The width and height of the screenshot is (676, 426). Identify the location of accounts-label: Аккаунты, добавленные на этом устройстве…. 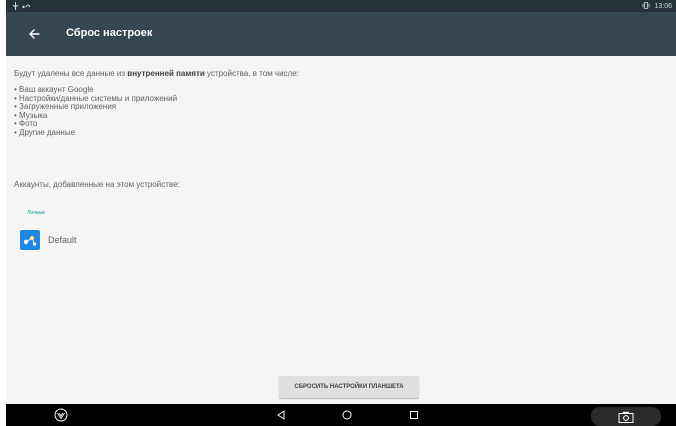
(97, 184).